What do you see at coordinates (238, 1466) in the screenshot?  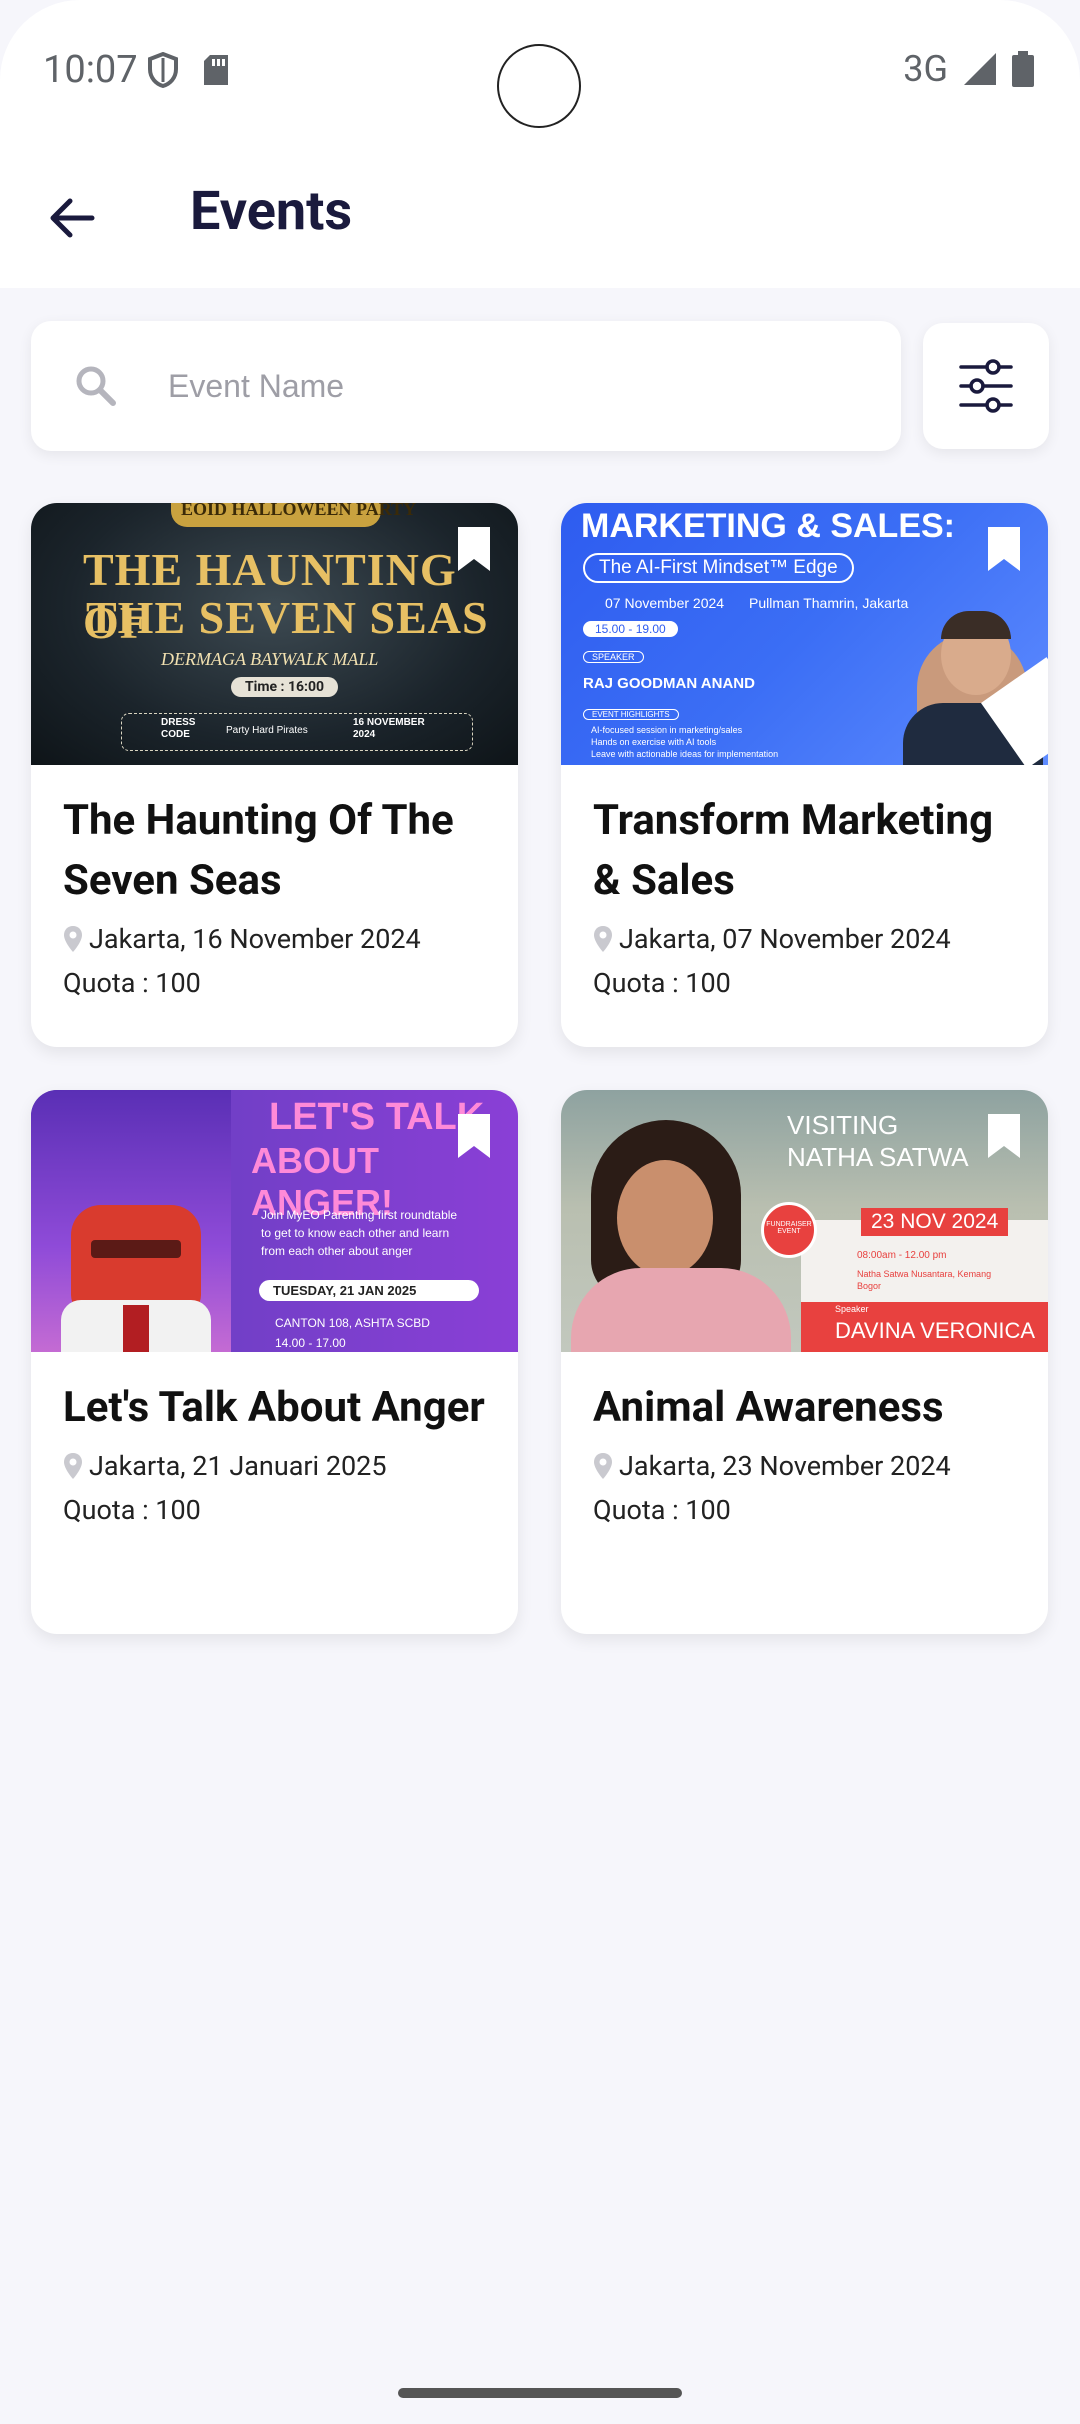 I see `event-location-date: Jakarta, 21 Januari 2025` at bounding box center [238, 1466].